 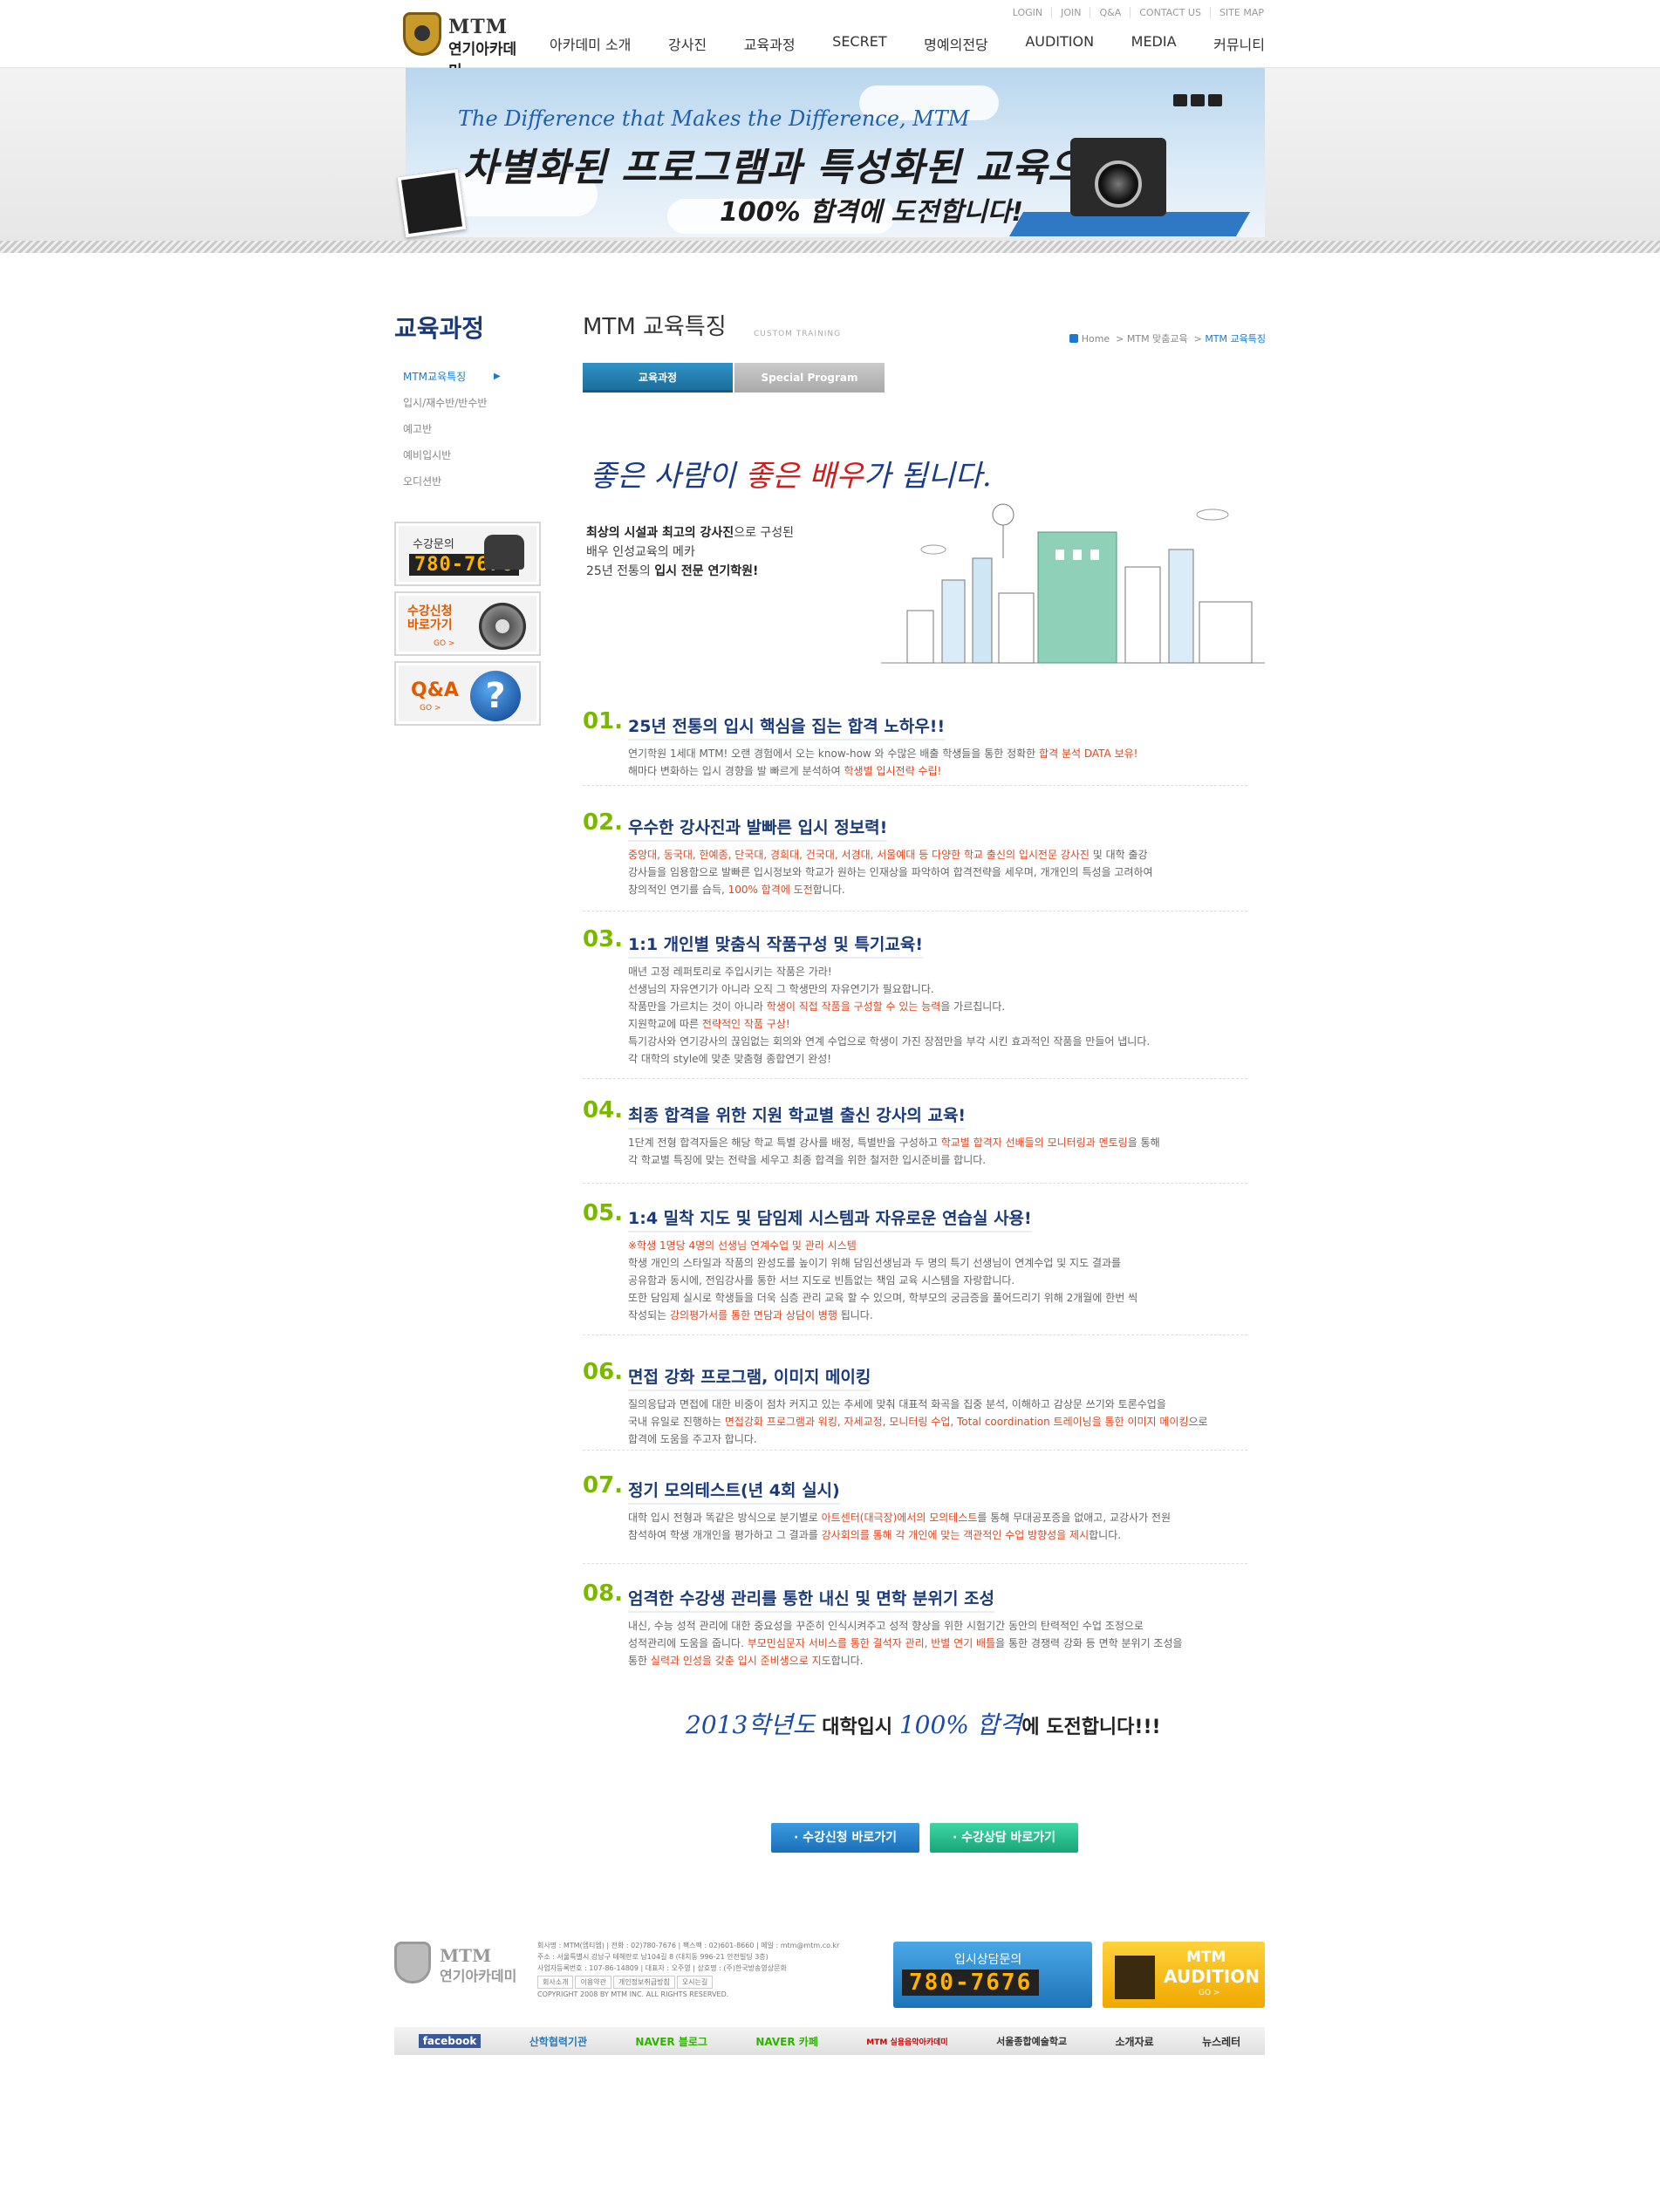 What do you see at coordinates (692, 1439) in the screenshot?
I see `body-text: 합격에 도움을 주고자 합니다.` at bounding box center [692, 1439].